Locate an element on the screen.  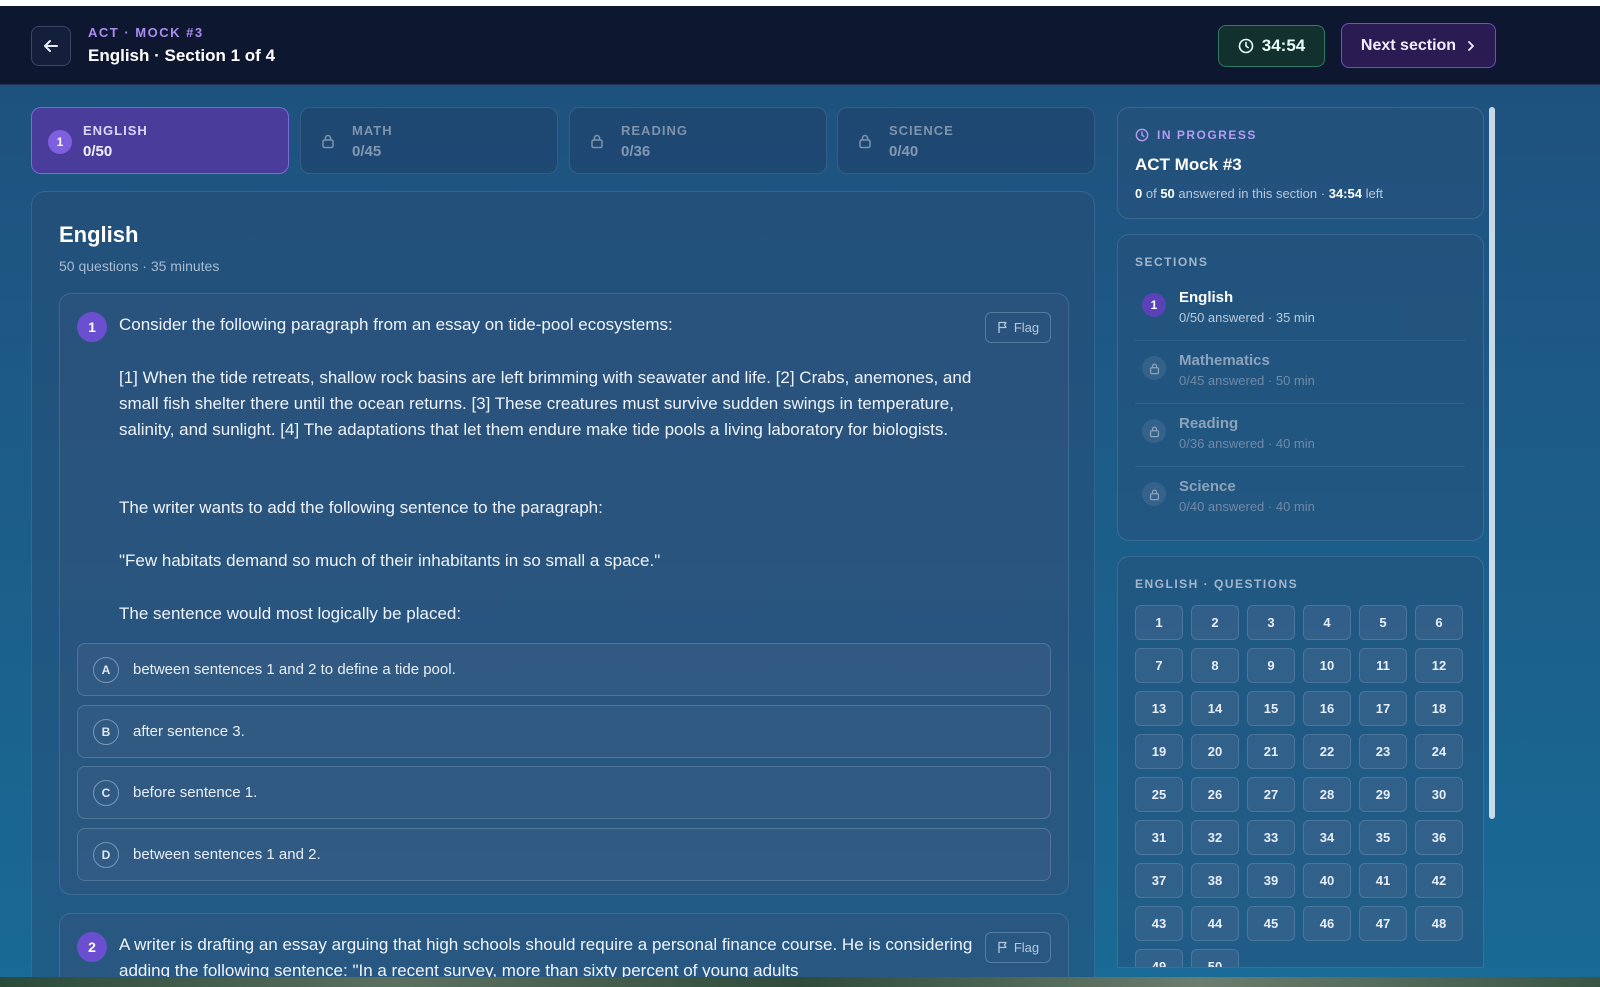
question-nav-button: 34 is located at coordinates (1327, 837).